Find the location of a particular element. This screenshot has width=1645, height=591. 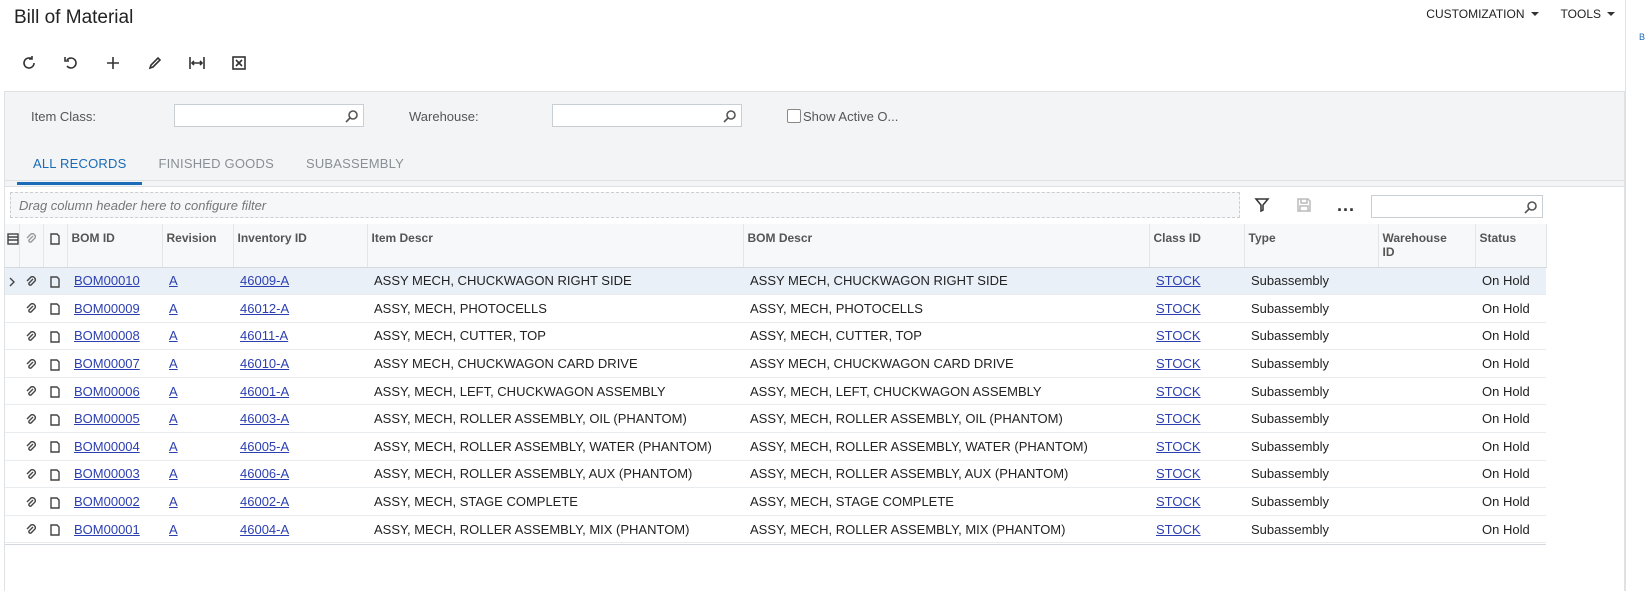

show-active-checkbox is located at coordinates (794, 116).